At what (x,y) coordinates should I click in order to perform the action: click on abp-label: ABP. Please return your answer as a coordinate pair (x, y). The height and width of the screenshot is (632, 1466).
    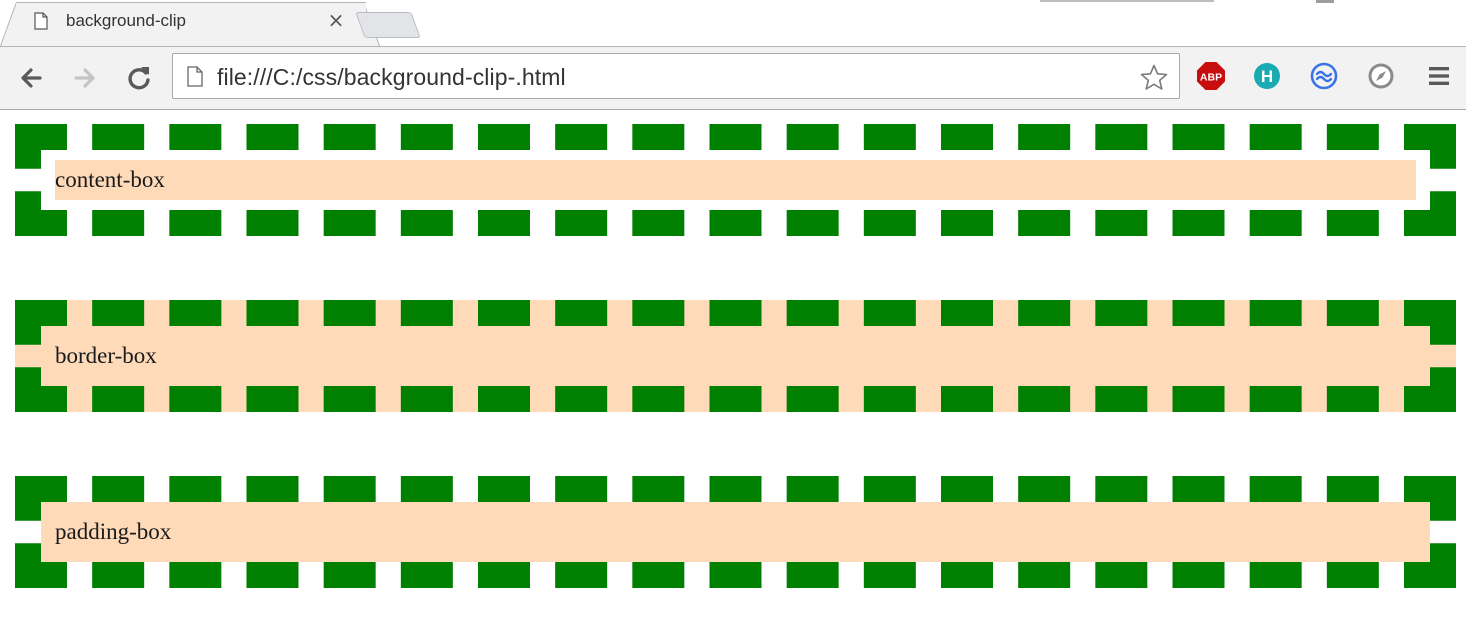
    Looking at the image, I should click on (1211, 78).